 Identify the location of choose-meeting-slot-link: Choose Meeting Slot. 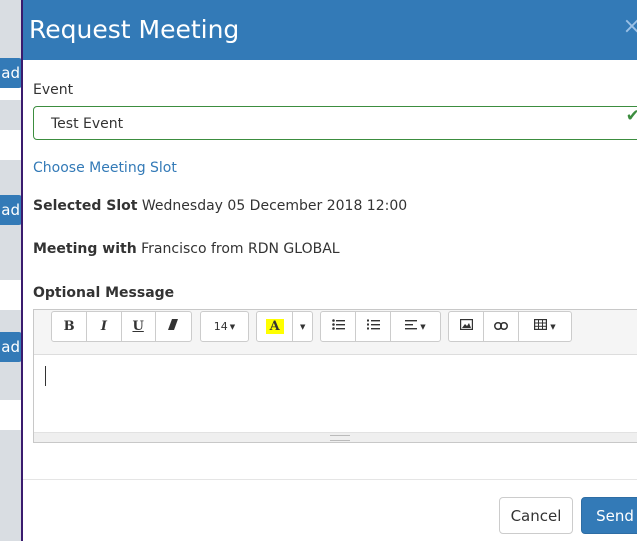
(105, 168).